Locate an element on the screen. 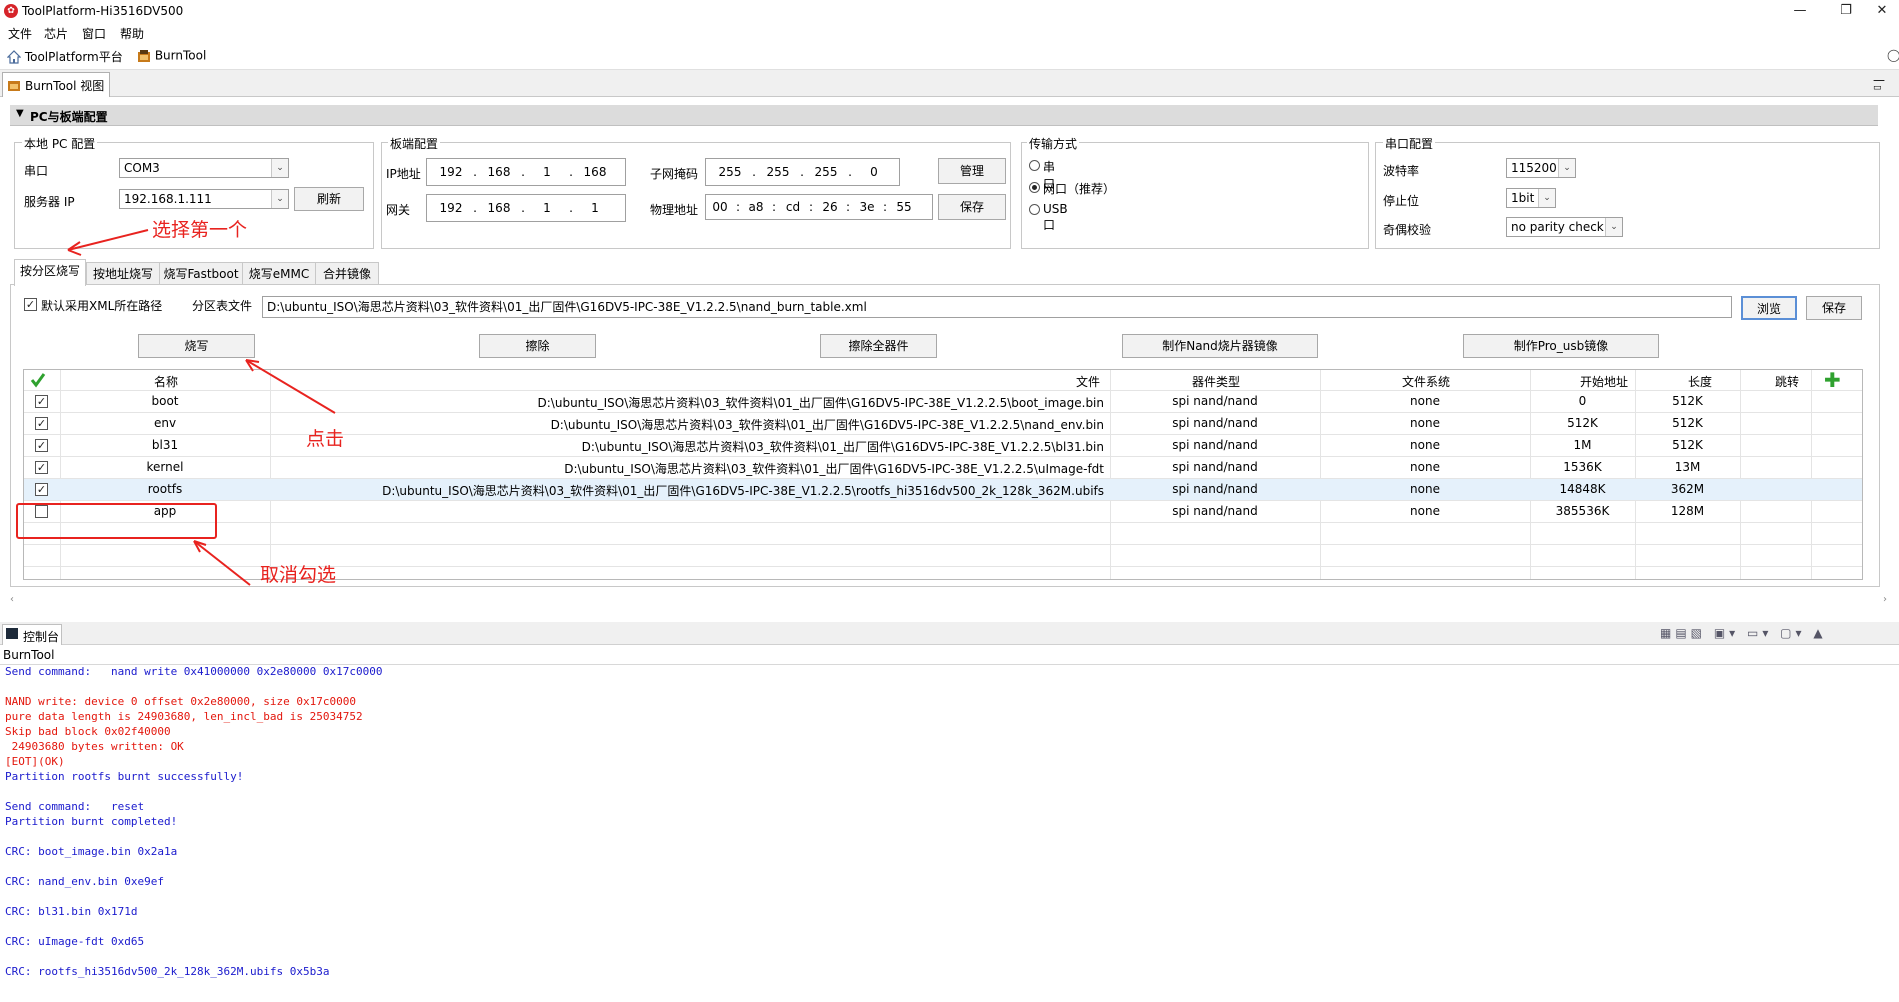 The height and width of the screenshot is (1002, 1899). make-pro-usb-image-button: 制作Pro_usb镜像 is located at coordinates (1561, 346).